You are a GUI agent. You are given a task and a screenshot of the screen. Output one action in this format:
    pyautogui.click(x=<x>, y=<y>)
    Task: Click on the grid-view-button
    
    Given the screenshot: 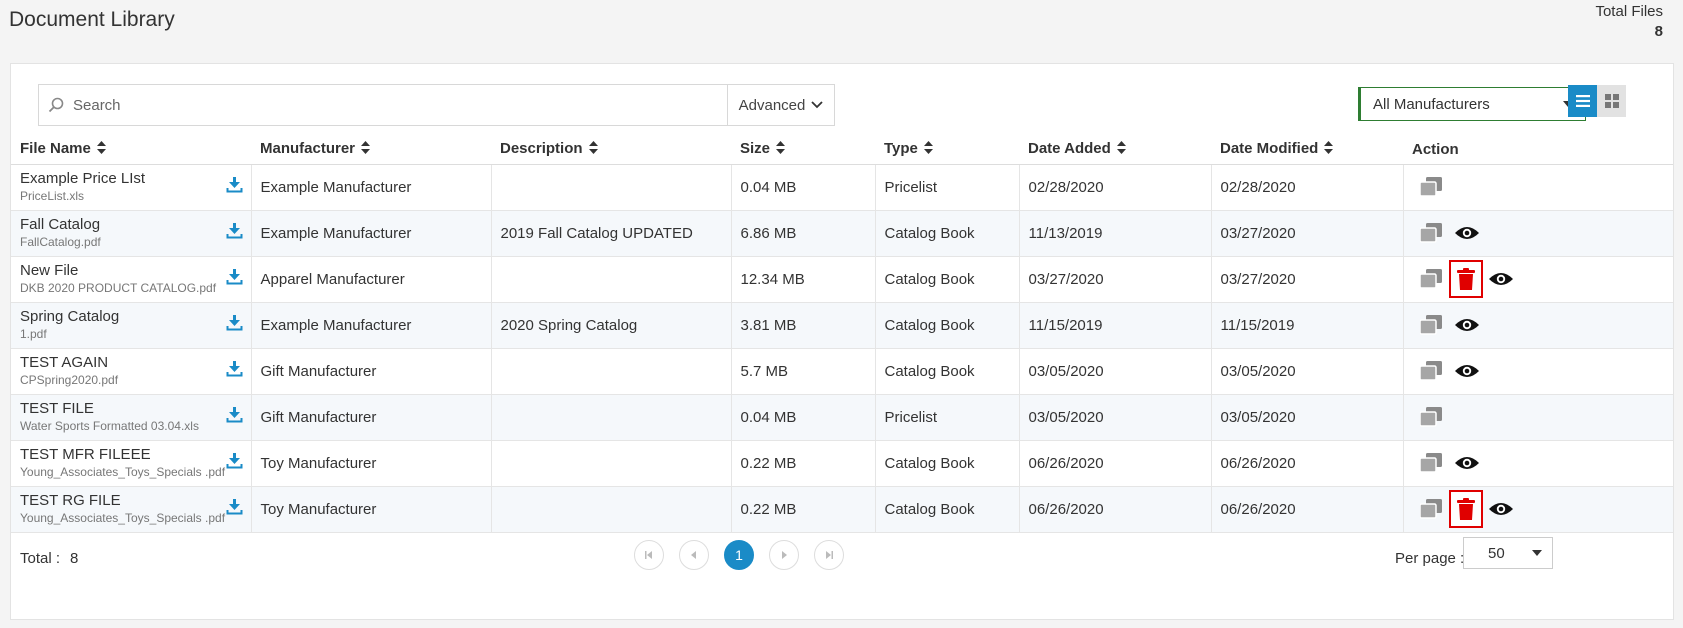 What is the action you would take?
    pyautogui.click(x=1611, y=101)
    